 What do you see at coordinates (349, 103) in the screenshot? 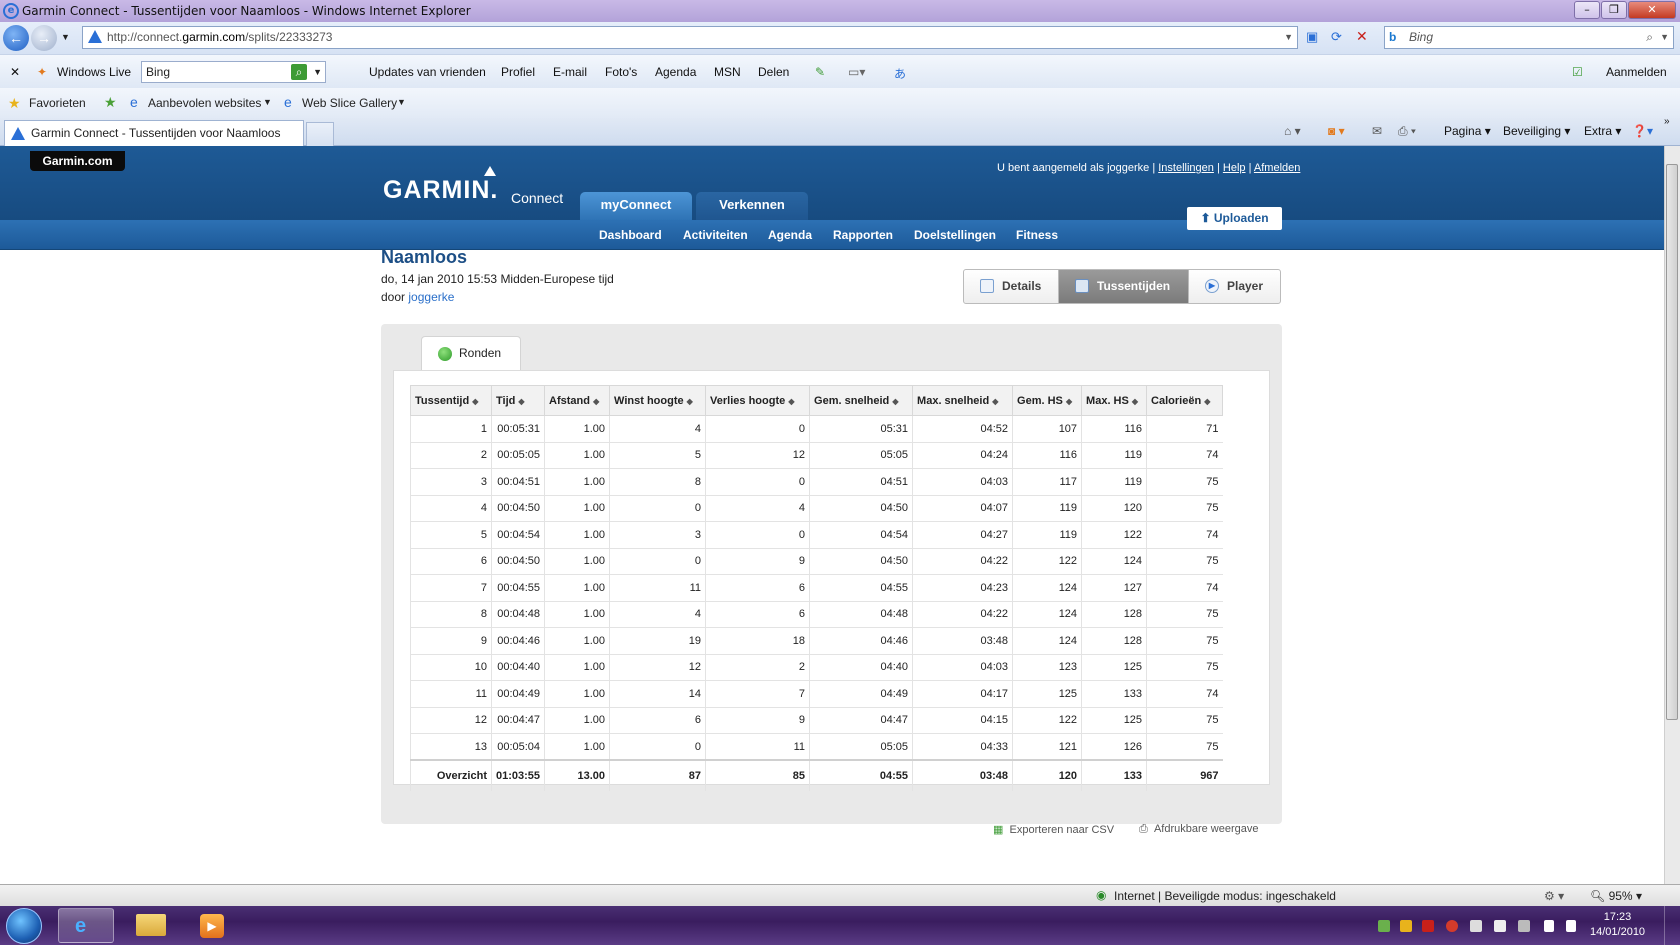
I see `web-slice-link: Web Slice Gallery` at bounding box center [349, 103].